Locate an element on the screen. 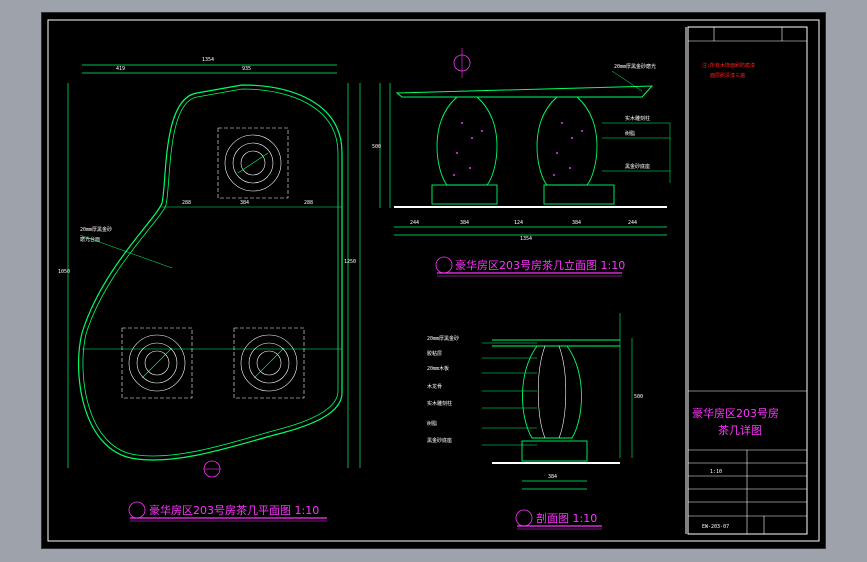 The width and height of the screenshot is (867, 562). elev-dim-seg1: 244 is located at coordinates (414, 223).